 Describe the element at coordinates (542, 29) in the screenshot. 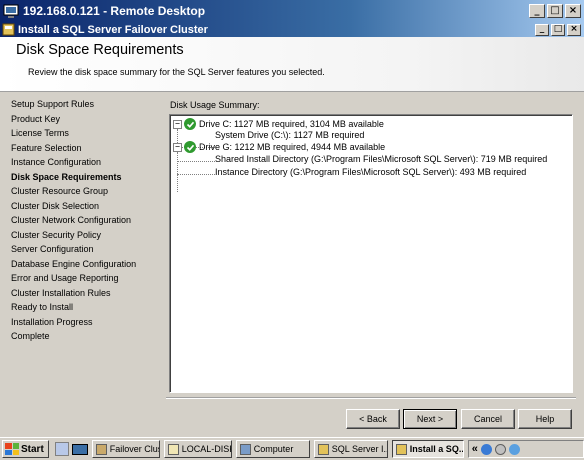

I see `setup-minimize-button: _` at that location.